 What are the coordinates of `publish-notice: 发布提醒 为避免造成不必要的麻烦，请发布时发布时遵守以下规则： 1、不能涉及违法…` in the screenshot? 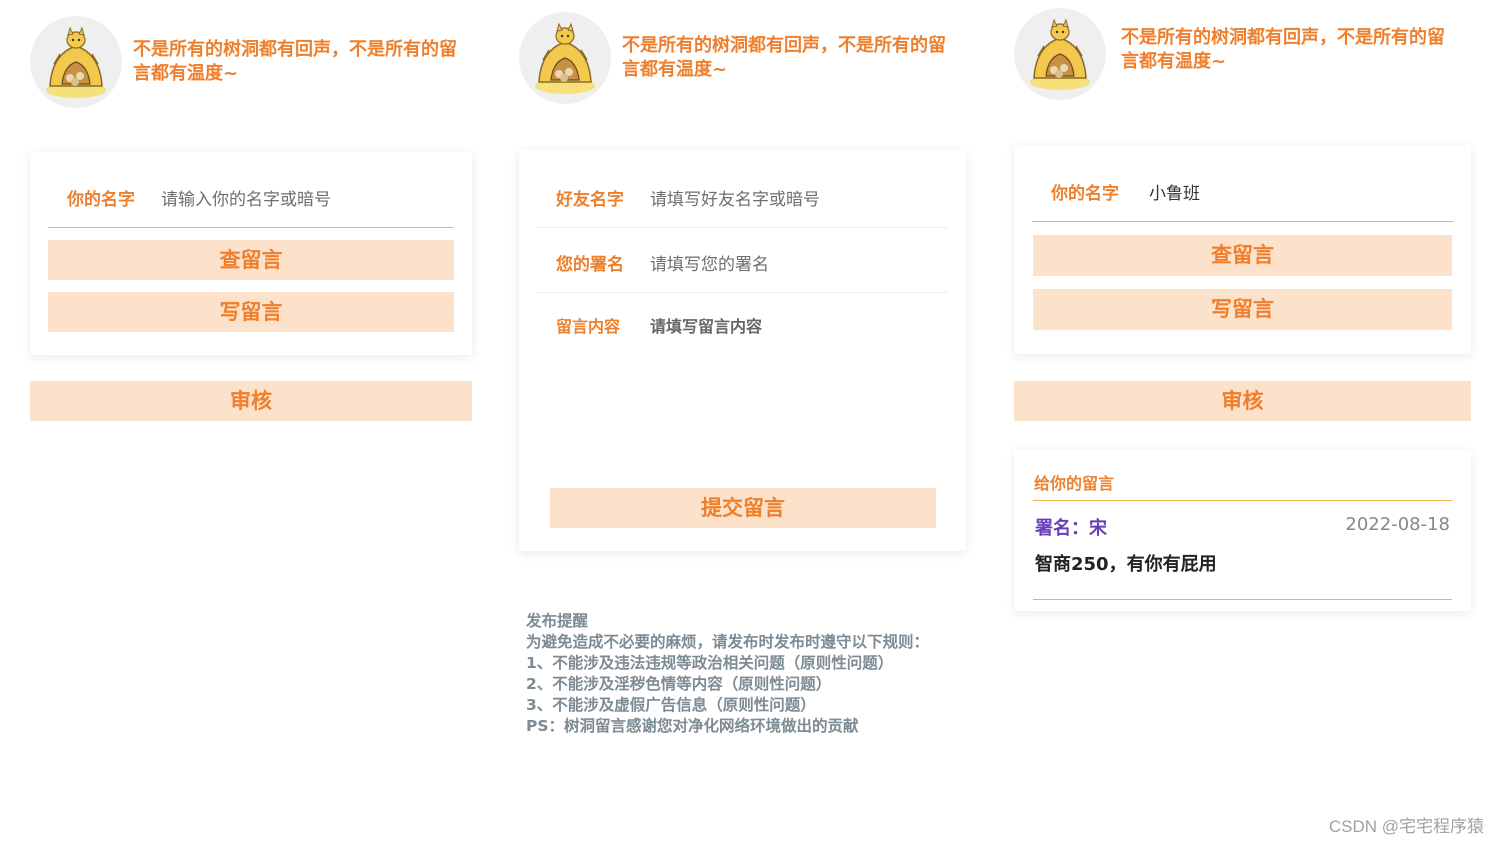 It's located at (746, 674).